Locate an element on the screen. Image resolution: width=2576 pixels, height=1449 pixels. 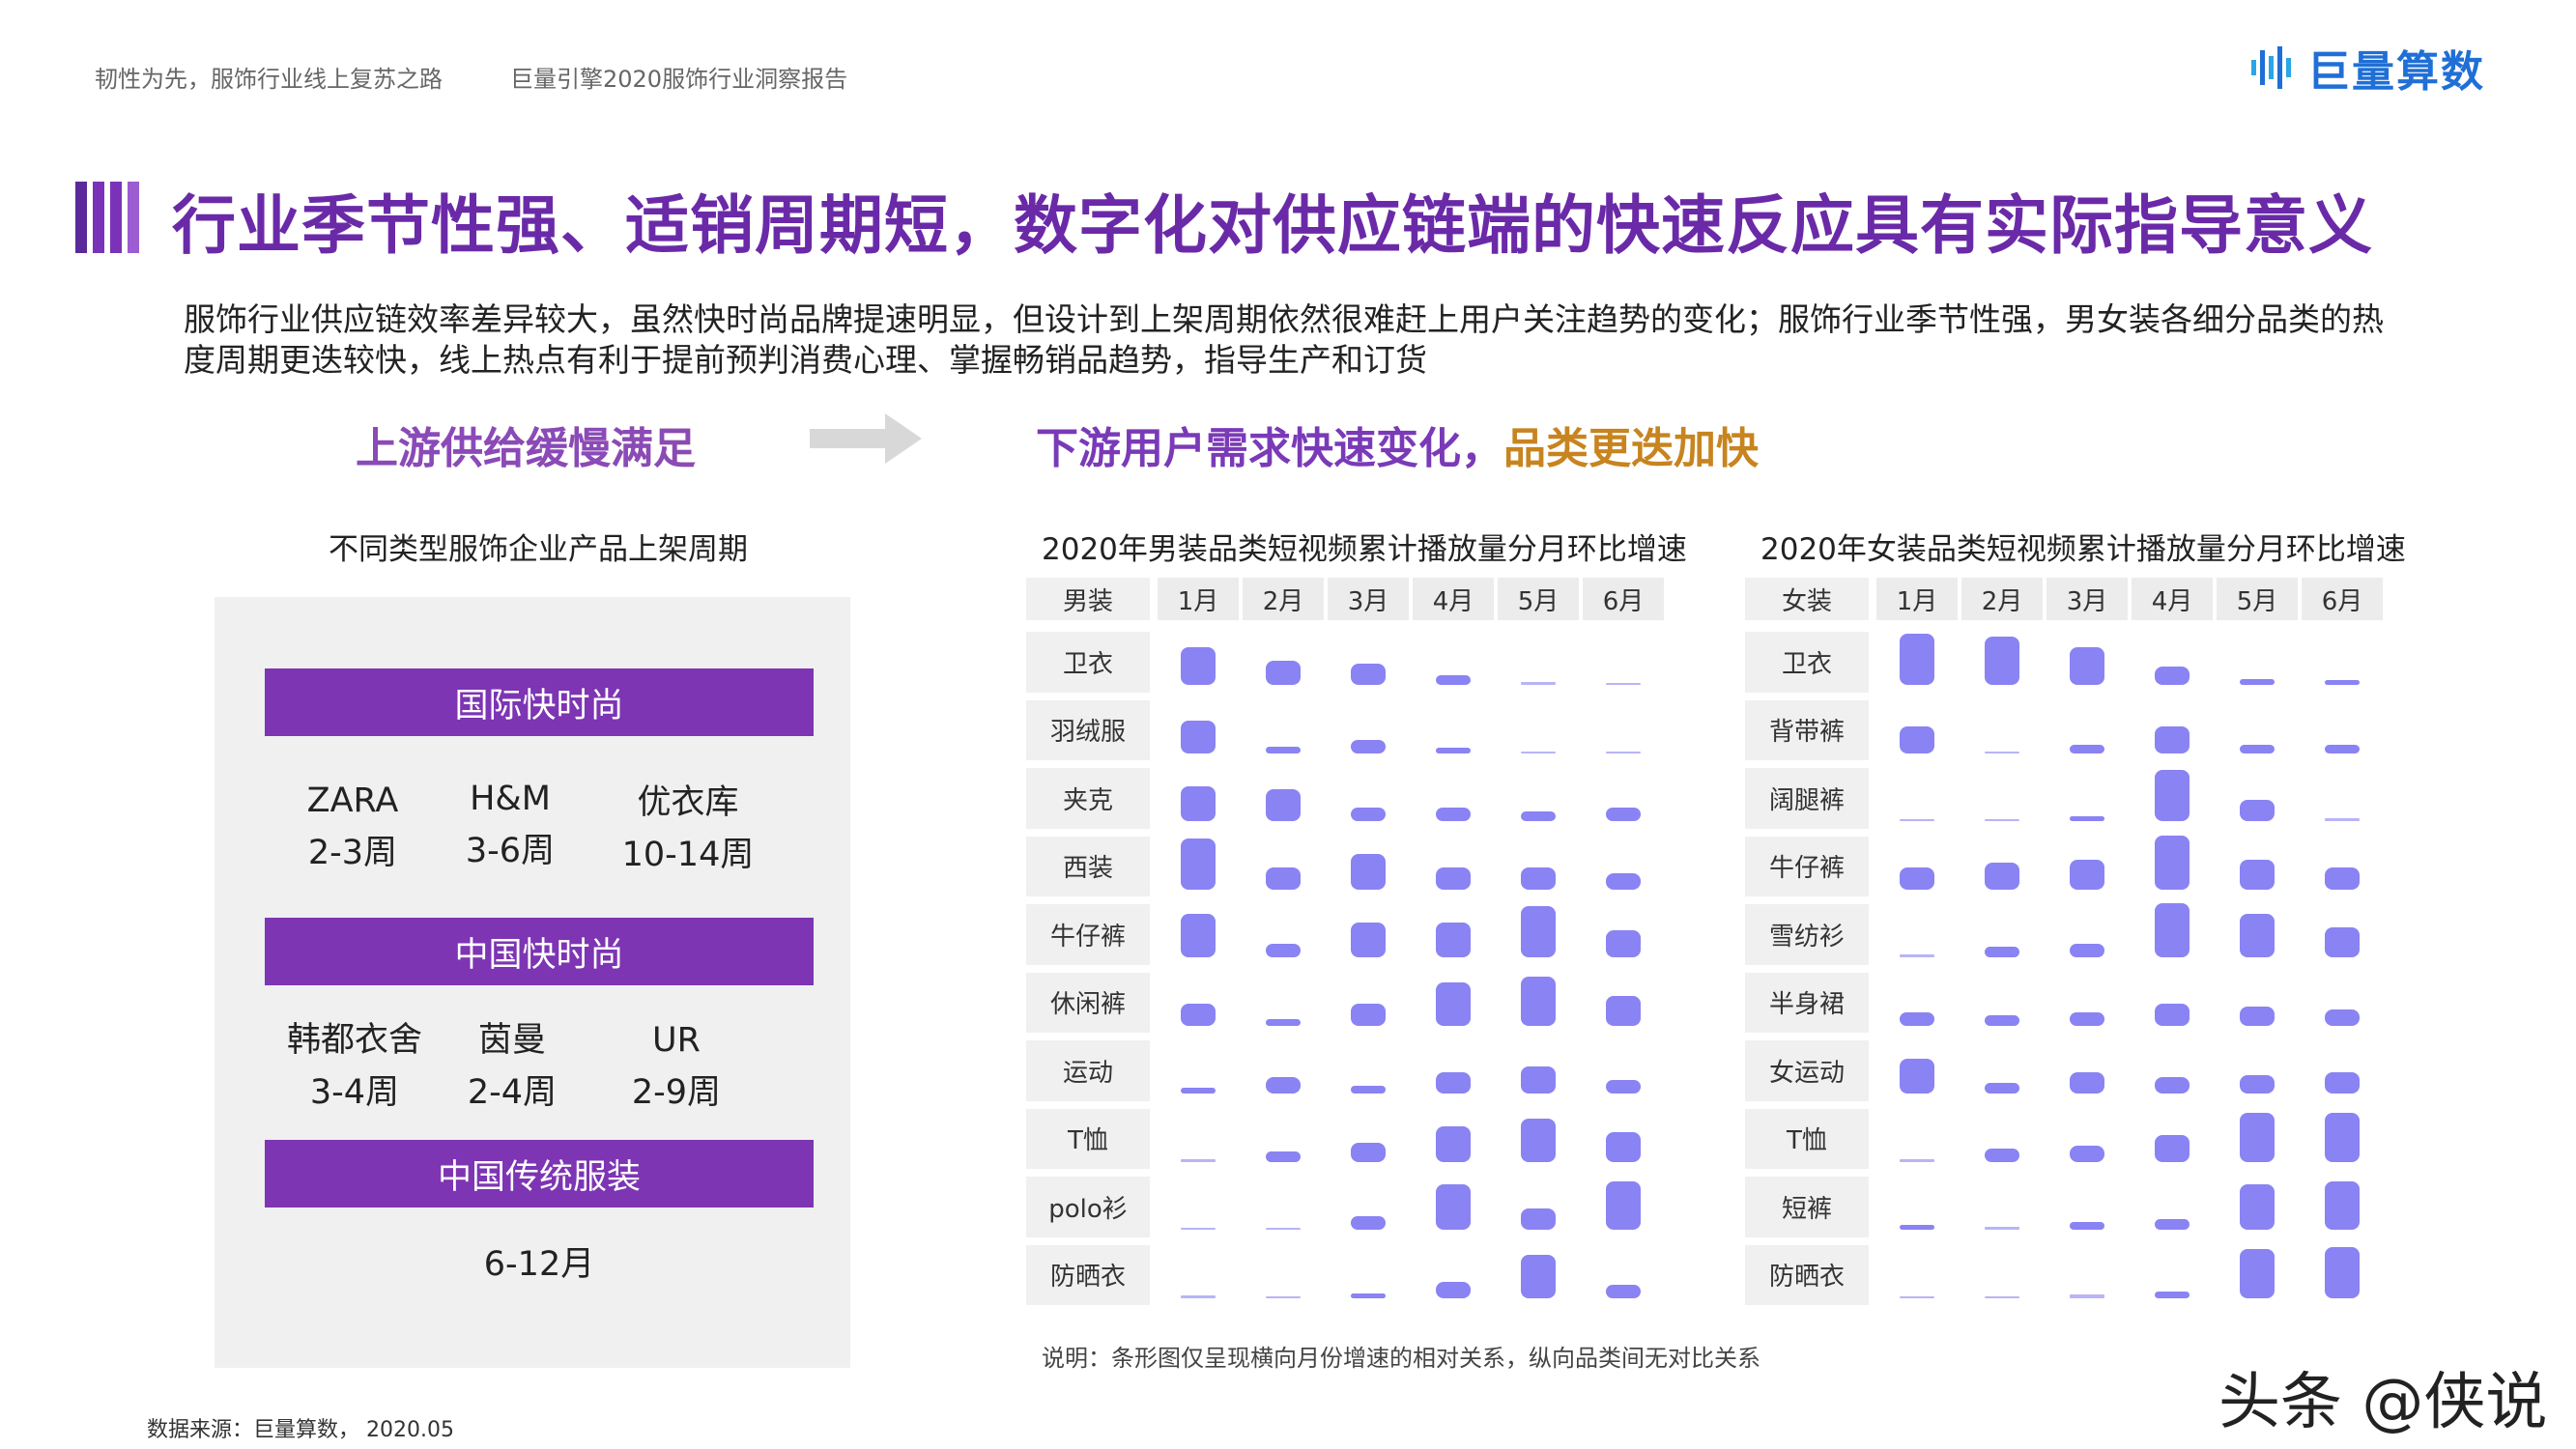
category-label: 牛仔裤 is located at coordinates (1088, 934).